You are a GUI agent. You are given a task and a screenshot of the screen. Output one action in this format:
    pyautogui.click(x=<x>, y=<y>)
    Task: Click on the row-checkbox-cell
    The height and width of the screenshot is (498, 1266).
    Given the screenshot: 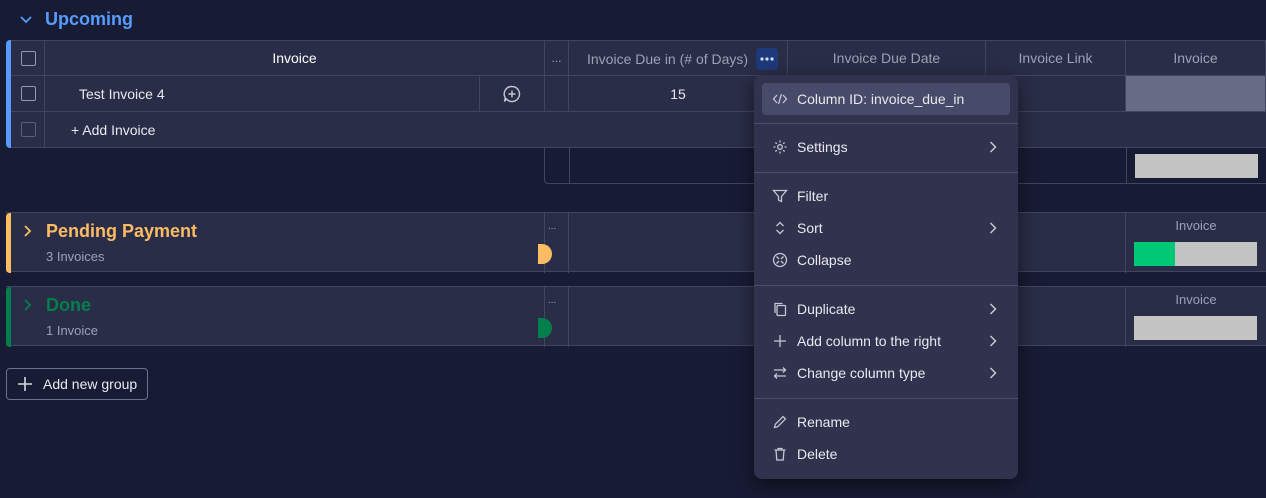 What is the action you would take?
    pyautogui.click(x=28, y=94)
    